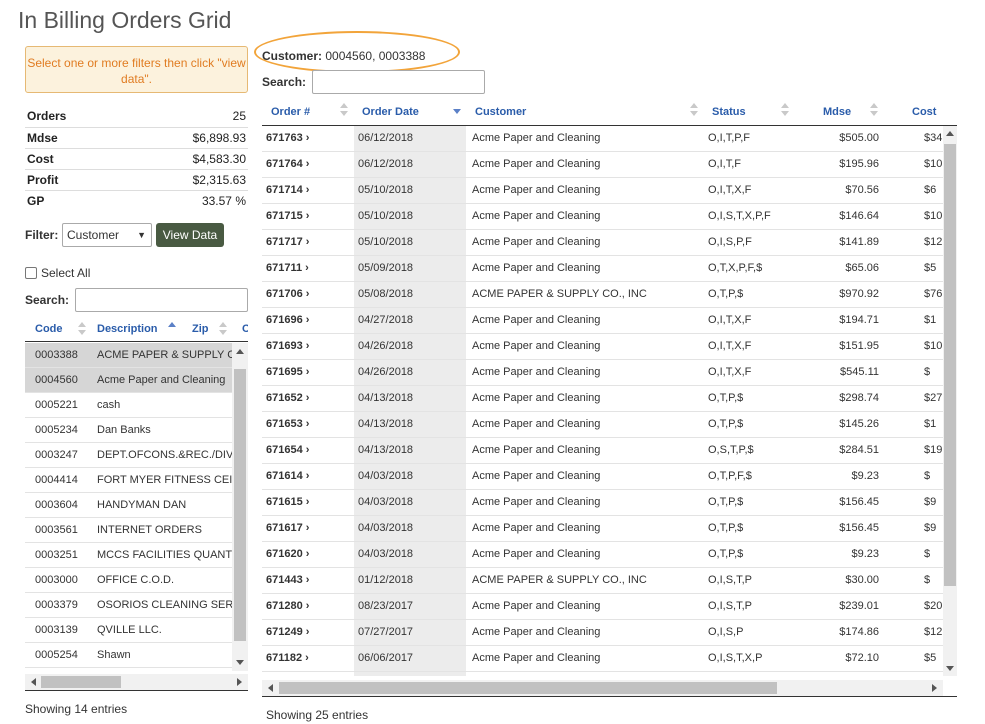 The image size is (985, 724). Describe the element at coordinates (128, 480) in the screenshot. I see `customer-row: 0004414 FORT MYER FITNESS CEI` at that location.